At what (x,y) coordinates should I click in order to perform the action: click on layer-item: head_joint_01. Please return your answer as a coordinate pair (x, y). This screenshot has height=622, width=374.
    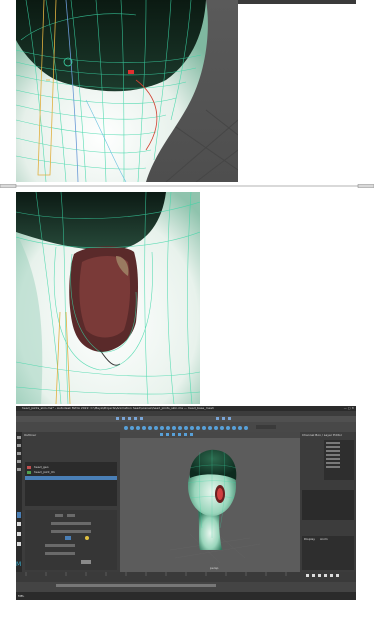
    Looking at the image, I should click on (44, 472).